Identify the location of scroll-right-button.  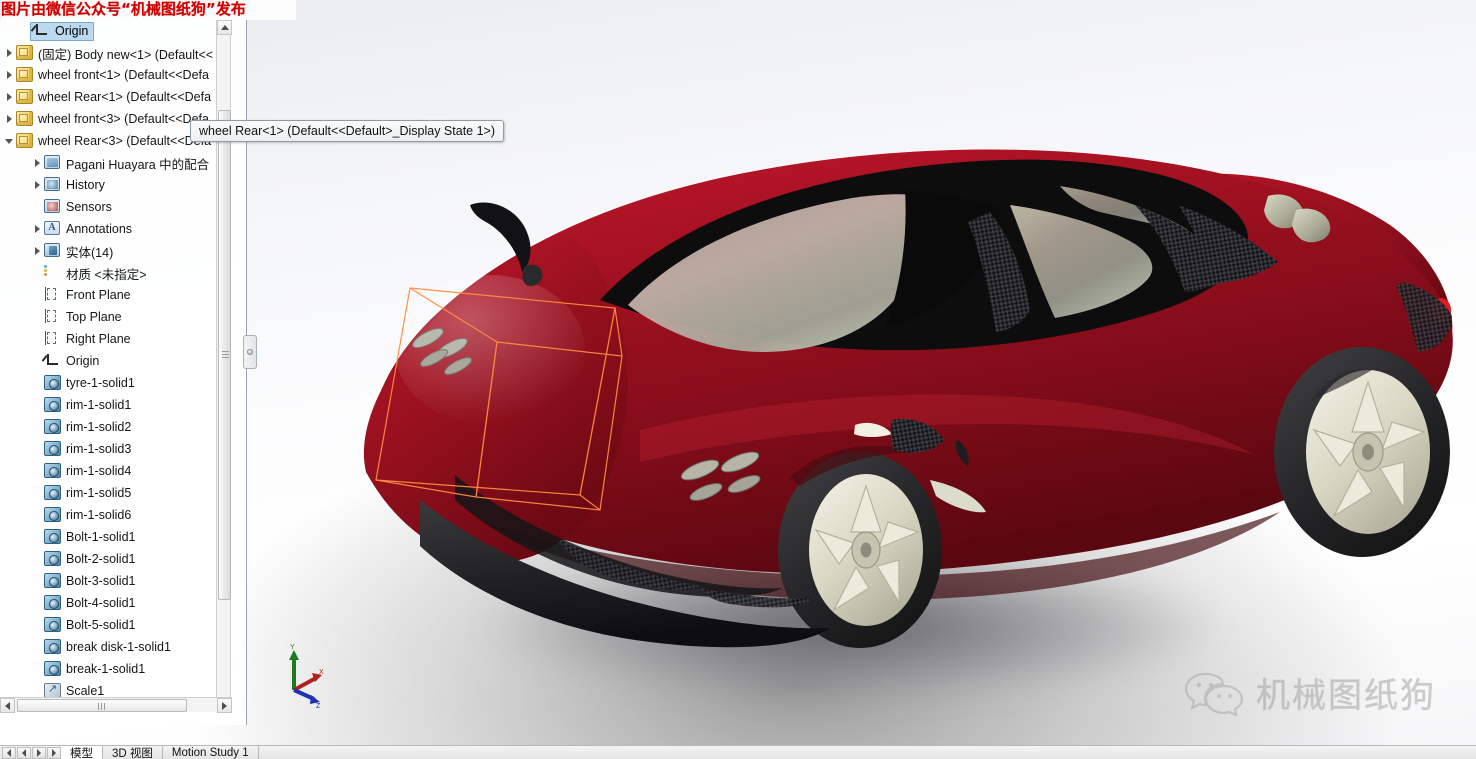
(224, 705).